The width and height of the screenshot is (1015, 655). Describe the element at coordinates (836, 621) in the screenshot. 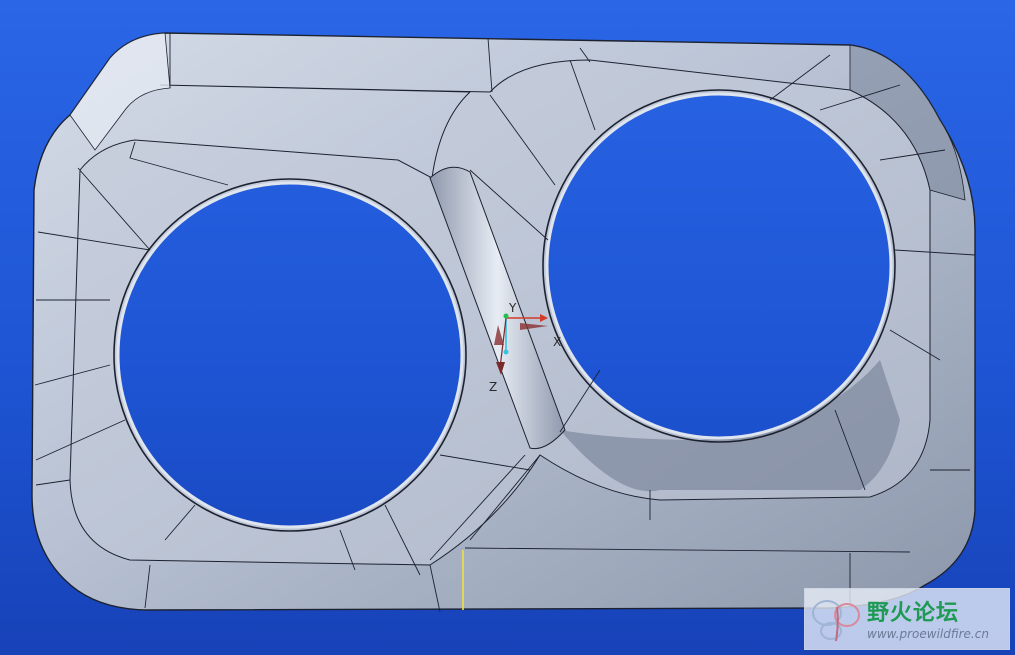

I see `butterfly-logo-icon` at that location.